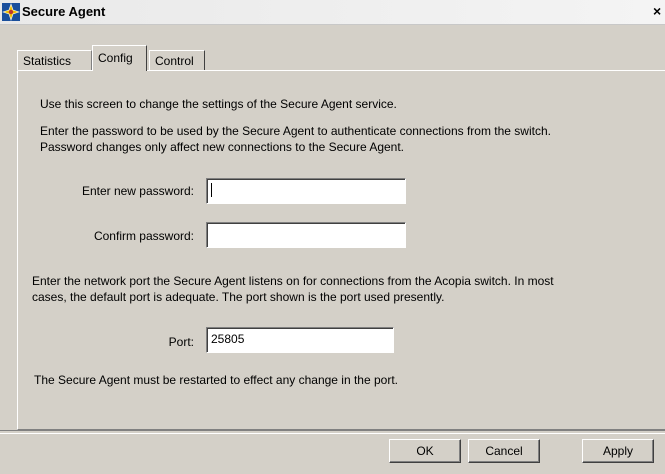  I want to click on confirm-password-label: Confirm password:, so click(143, 236).